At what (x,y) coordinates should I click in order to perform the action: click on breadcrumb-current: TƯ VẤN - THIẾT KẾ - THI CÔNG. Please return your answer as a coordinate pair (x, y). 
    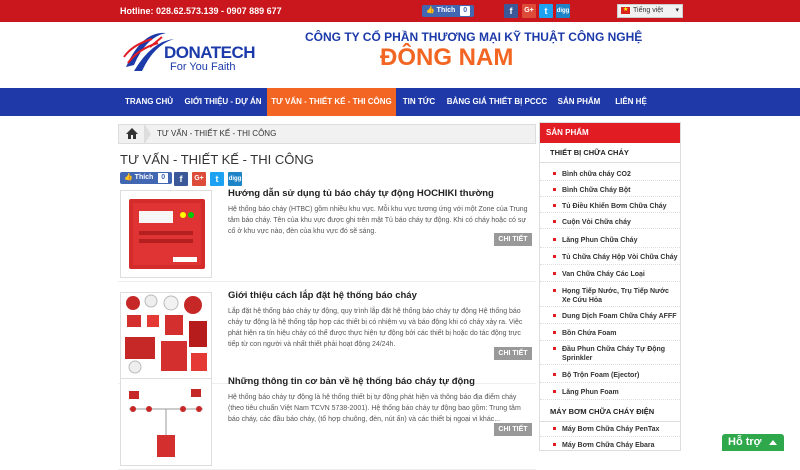
    Looking at the image, I should click on (216, 134).